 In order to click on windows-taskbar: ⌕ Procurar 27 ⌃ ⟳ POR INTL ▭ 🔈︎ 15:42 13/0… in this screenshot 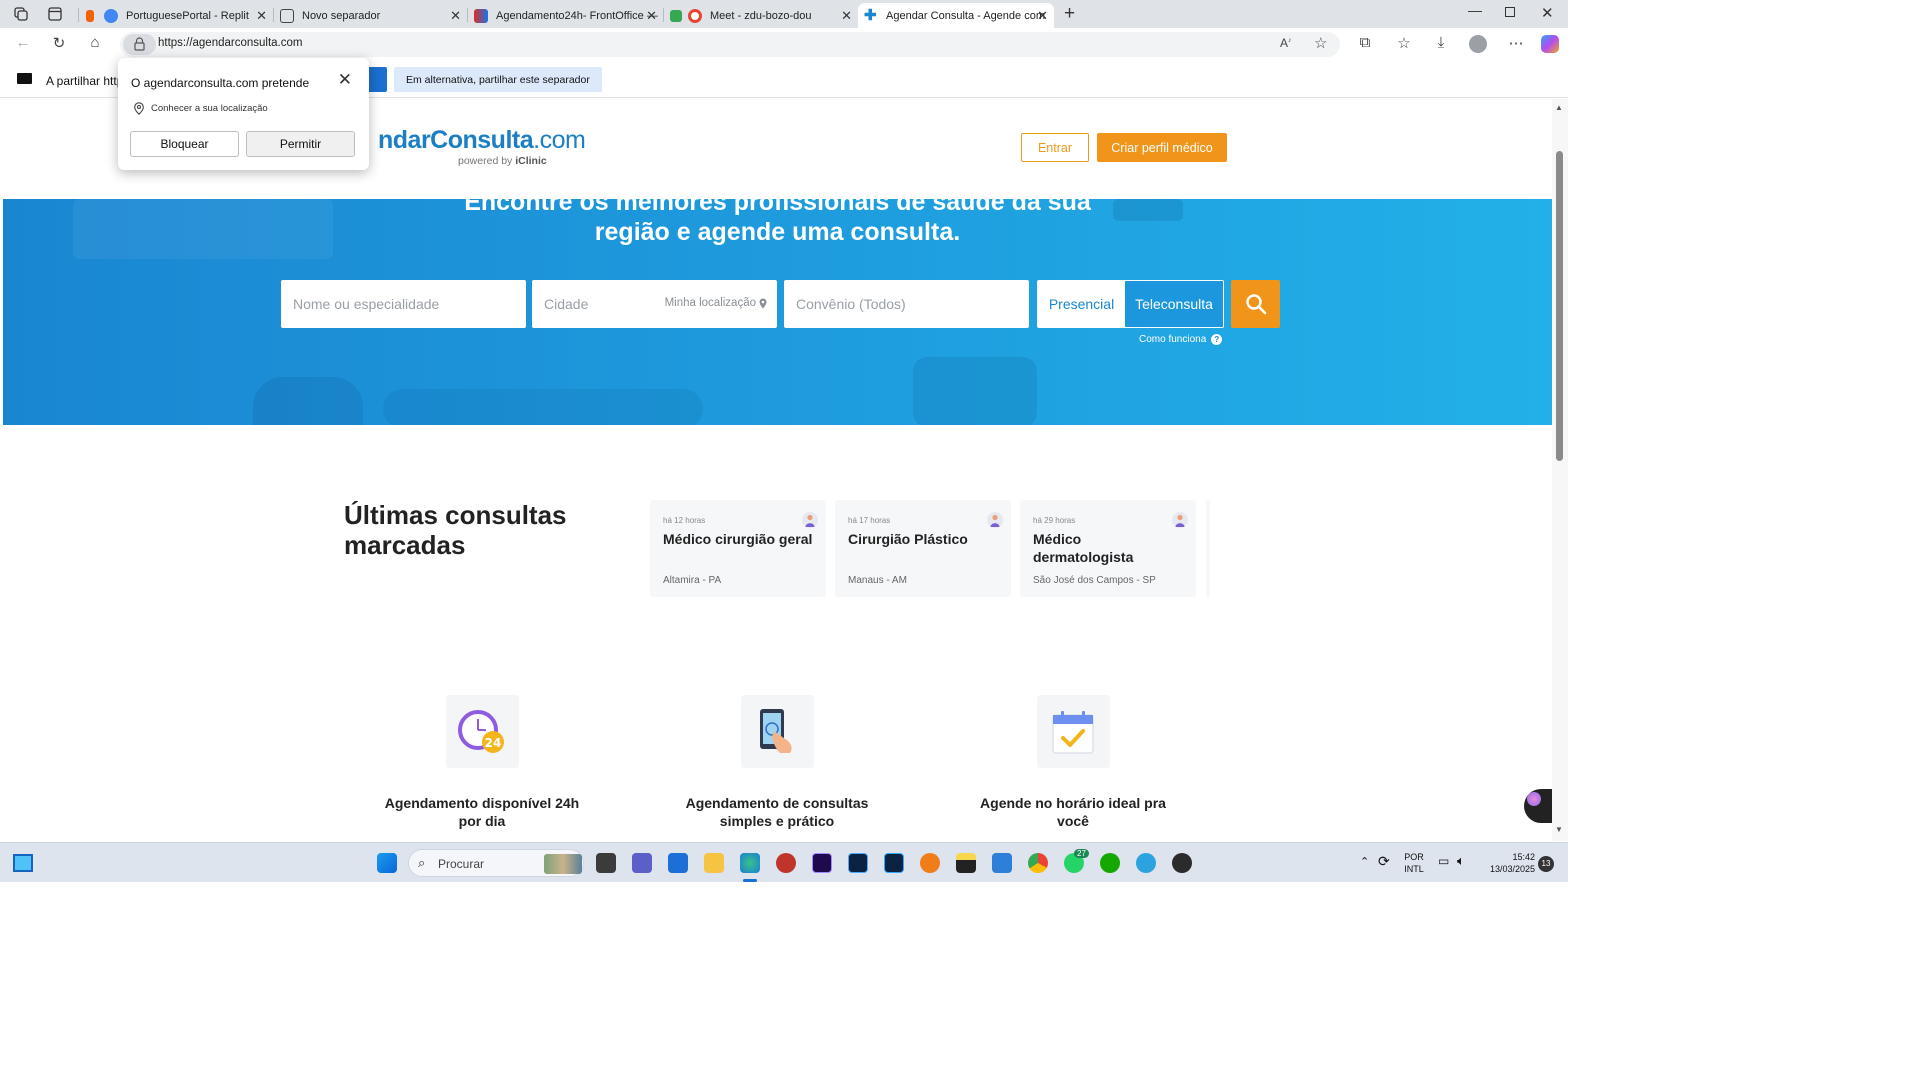, I will do `click(784, 862)`.